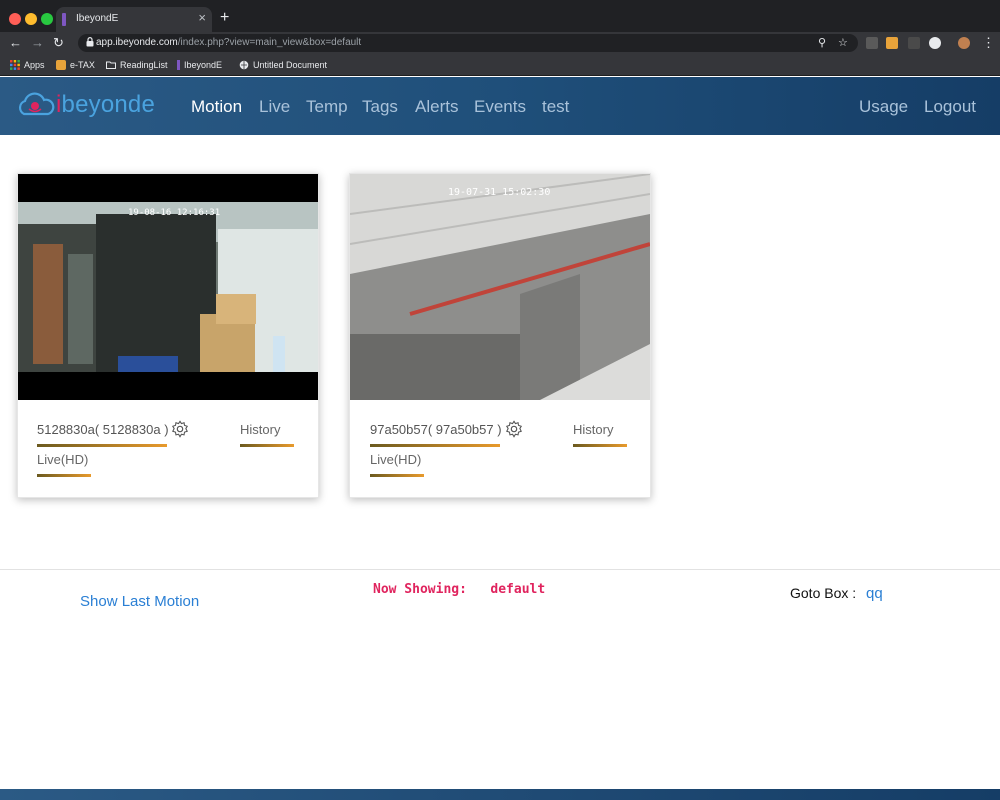 This screenshot has width=1000, height=800. What do you see at coordinates (90, 42) in the screenshot?
I see `lock-icon` at bounding box center [90, 42].